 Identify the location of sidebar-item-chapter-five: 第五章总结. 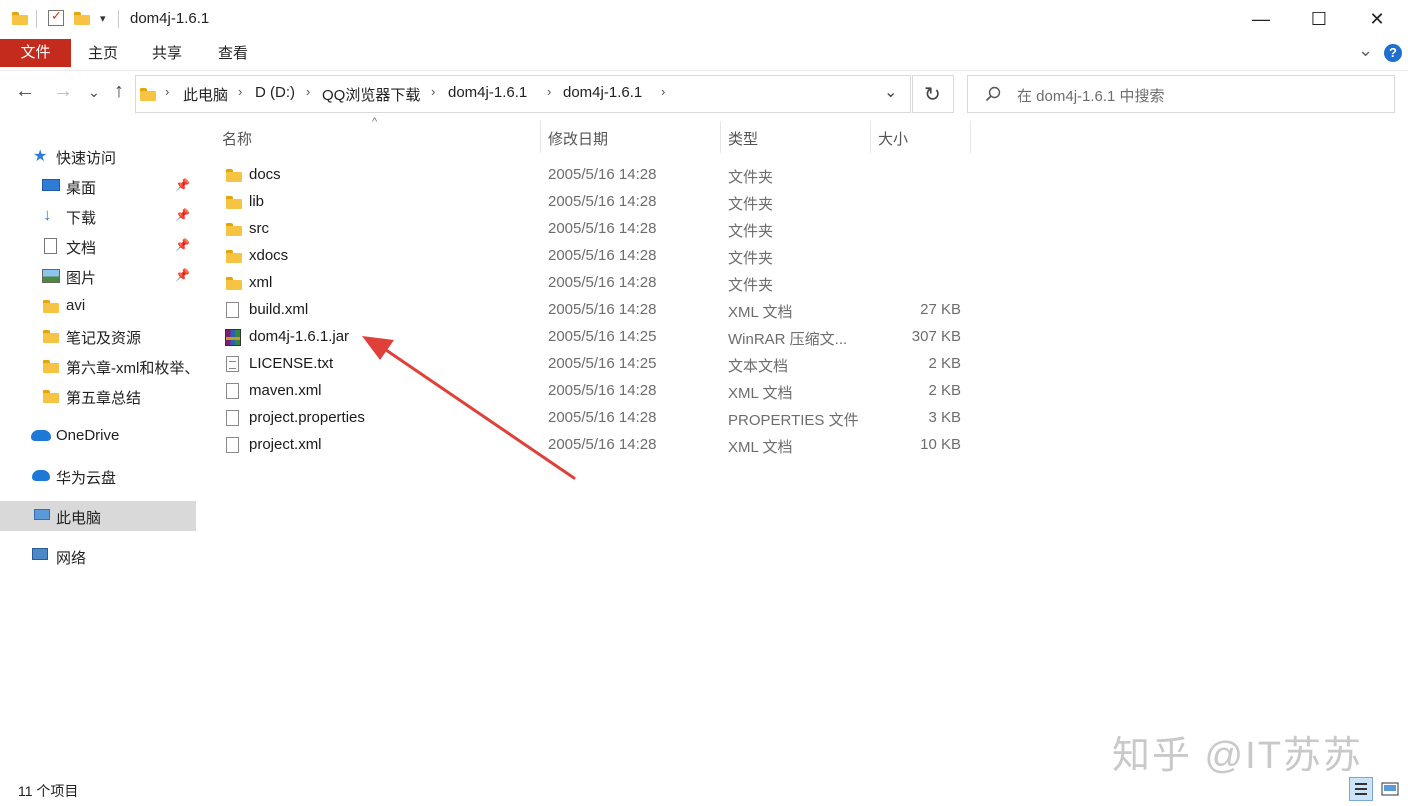
(98, 396).